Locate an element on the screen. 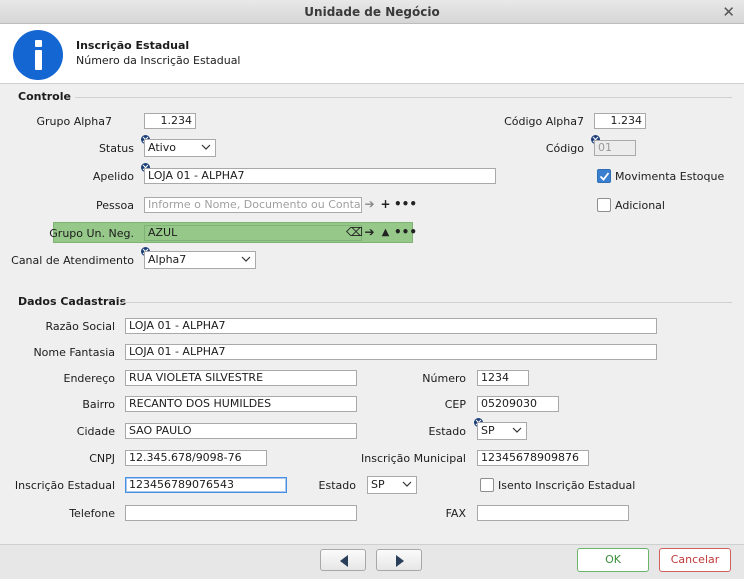 The height and width of the screenshot is (579, 744). window-title: Unidade de Negócio is located at coordinates (372, 12).